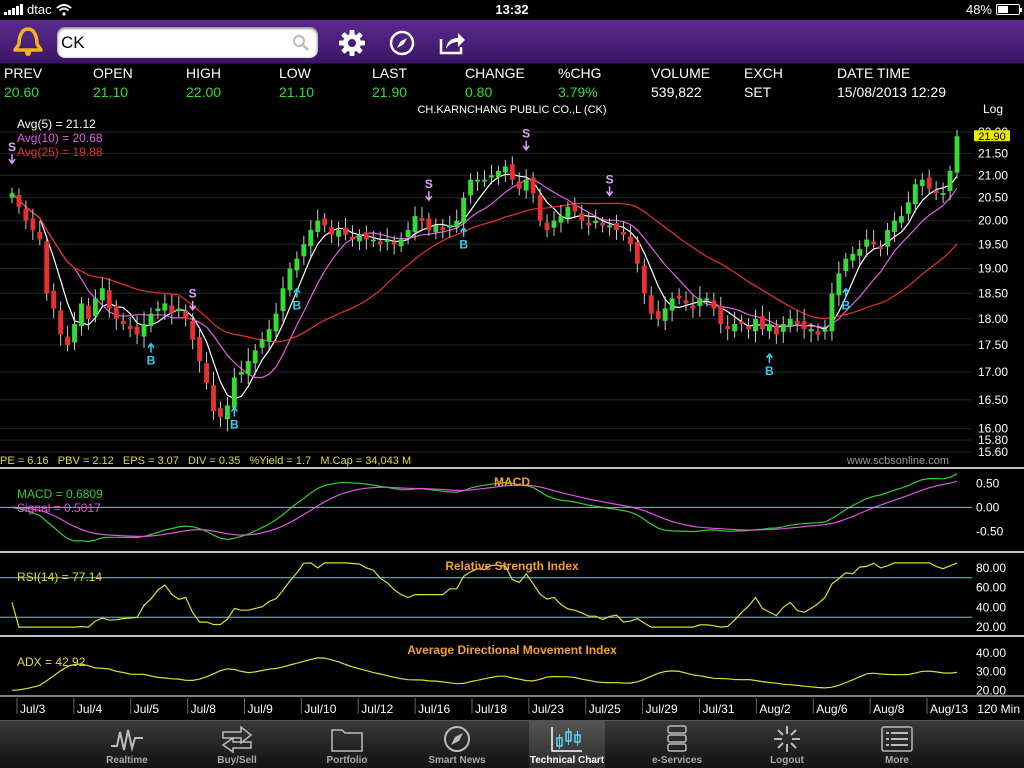  Describe the element at coordinates (949, 709) in the screenshot. I see `time-tick-label: Aug/13` at that location.